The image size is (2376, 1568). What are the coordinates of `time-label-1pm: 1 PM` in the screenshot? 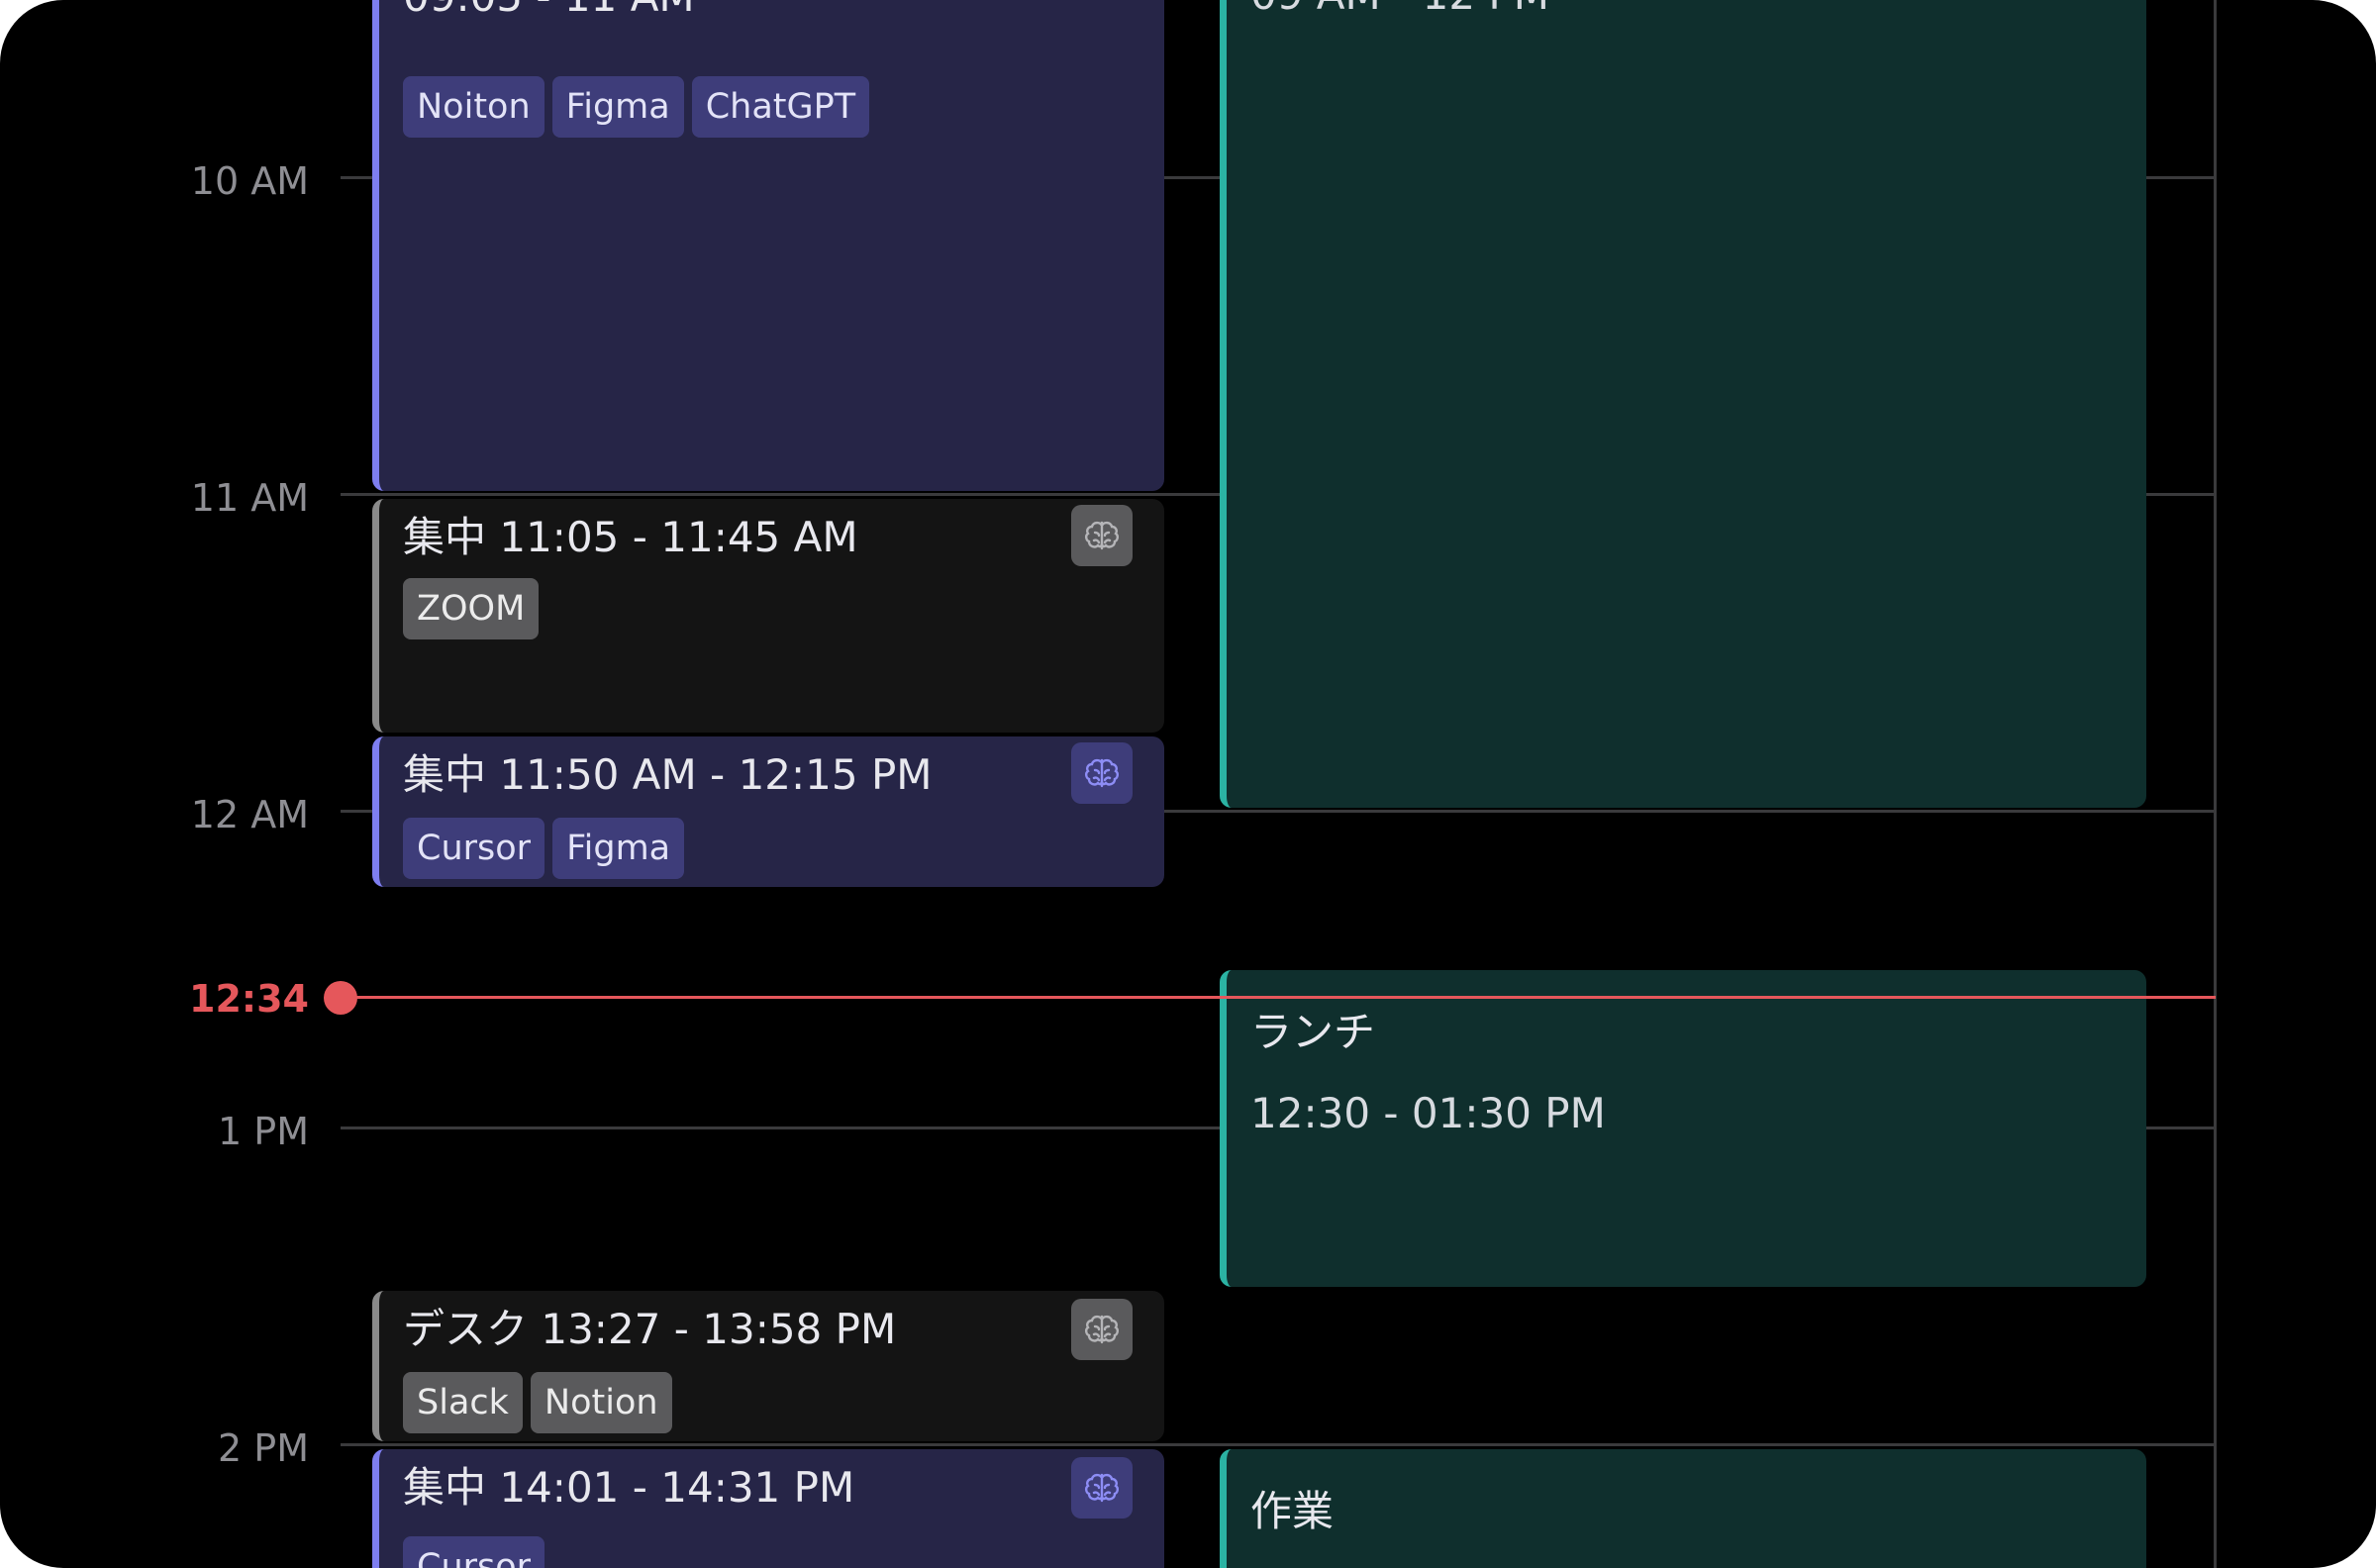 It's located at (263, 1131).